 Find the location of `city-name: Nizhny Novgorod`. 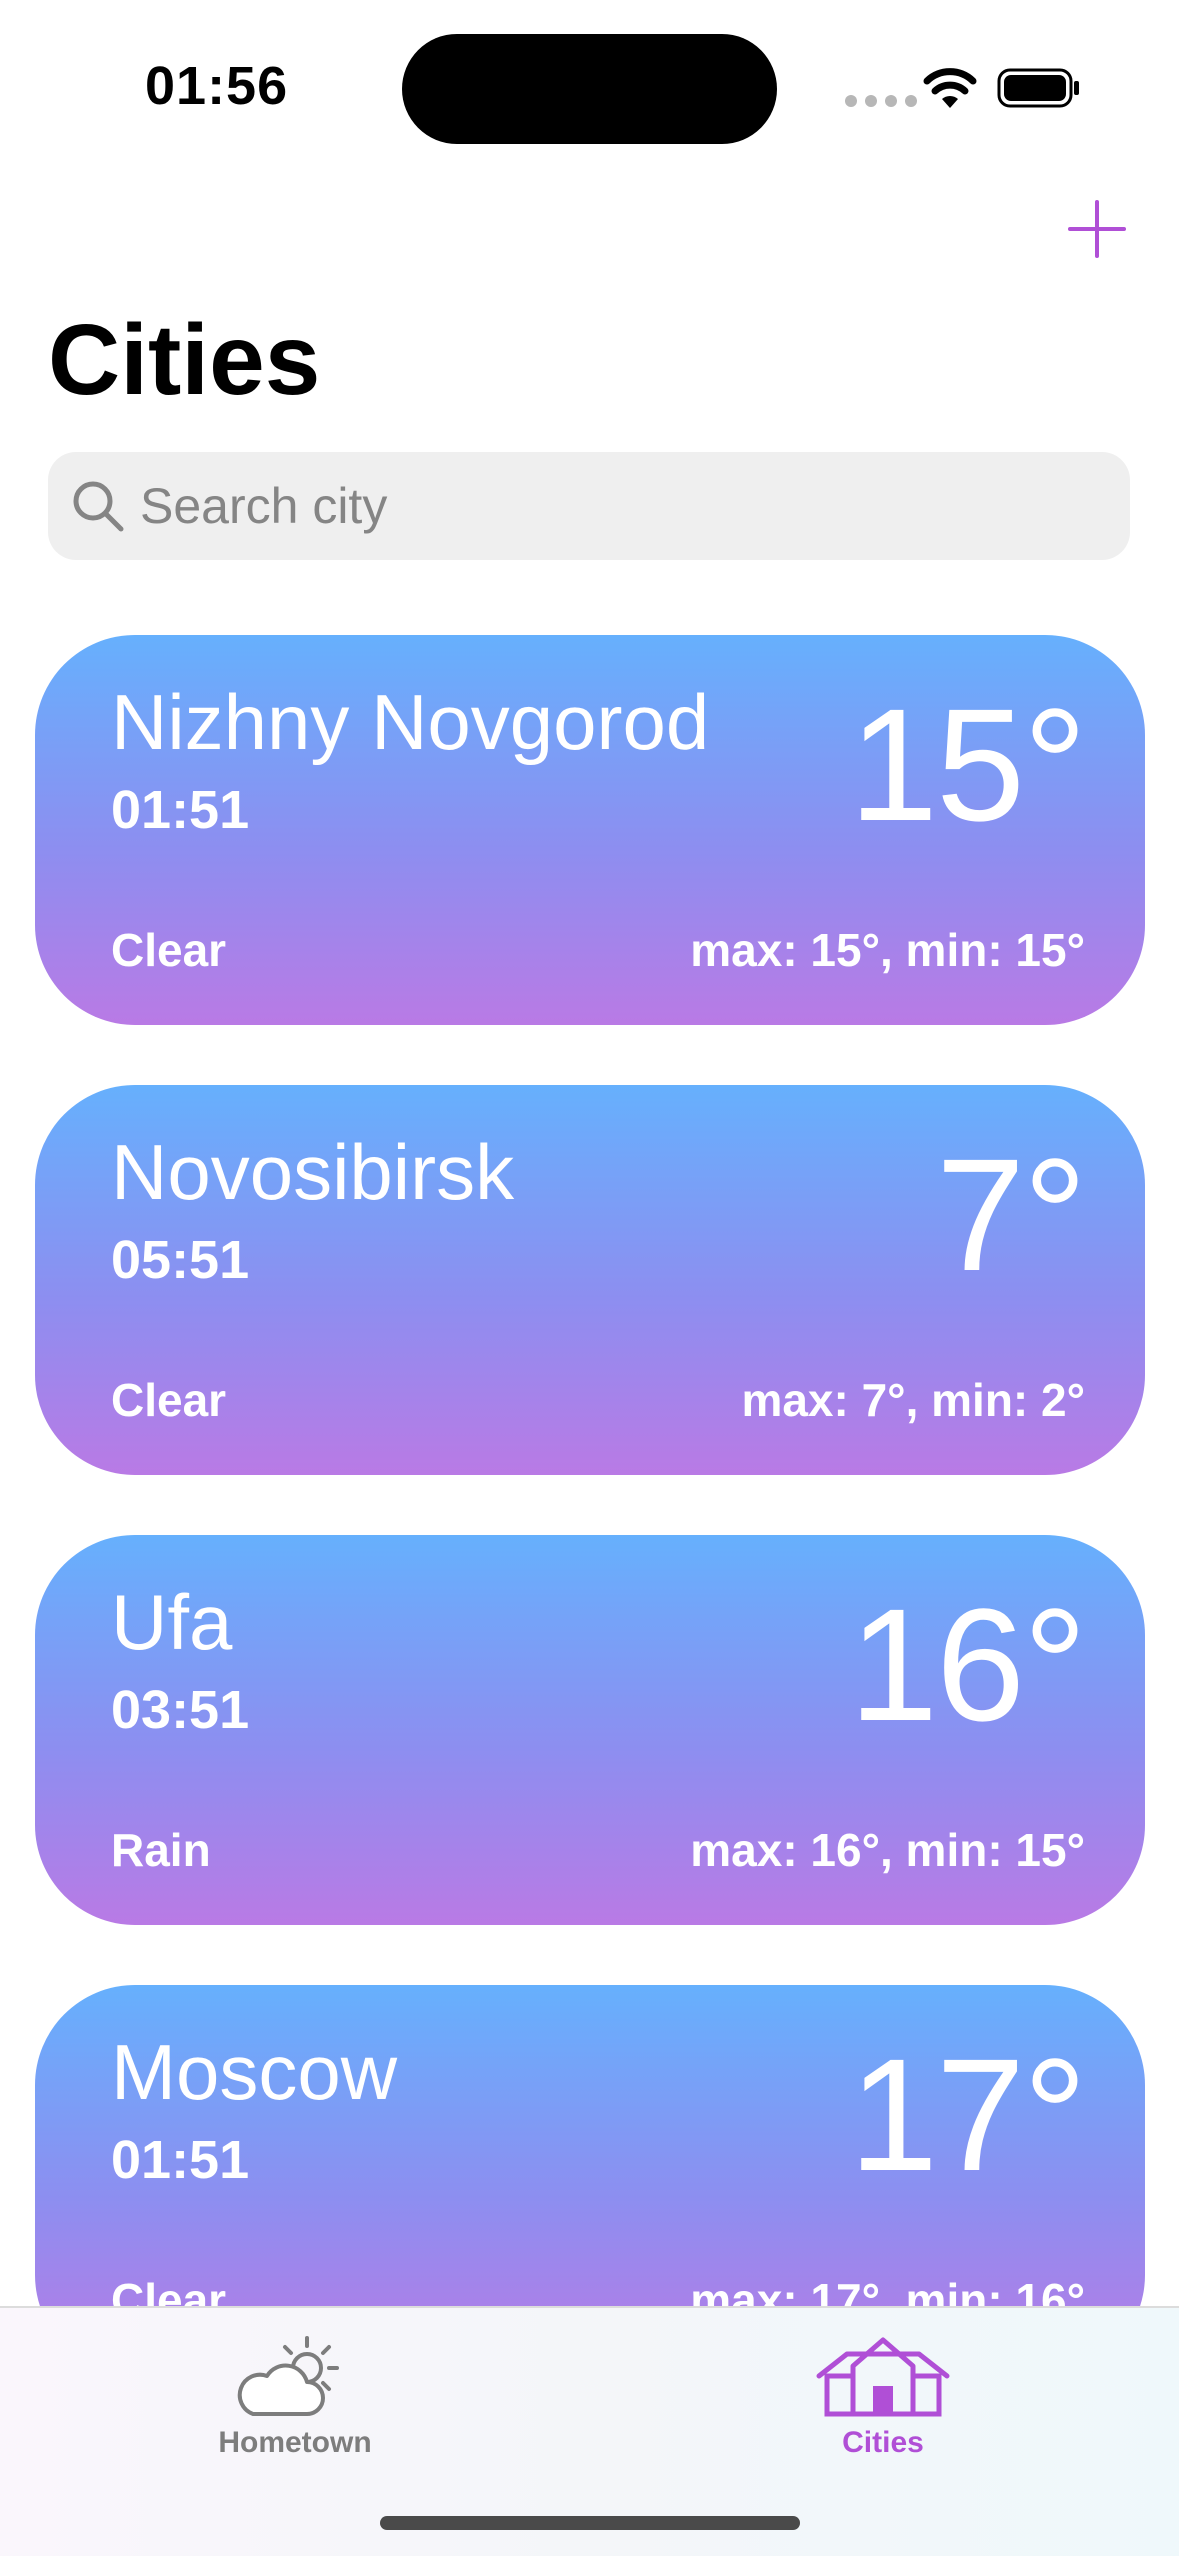

city-name: Nizhny Novgorod is located at coordinates (410, 722).